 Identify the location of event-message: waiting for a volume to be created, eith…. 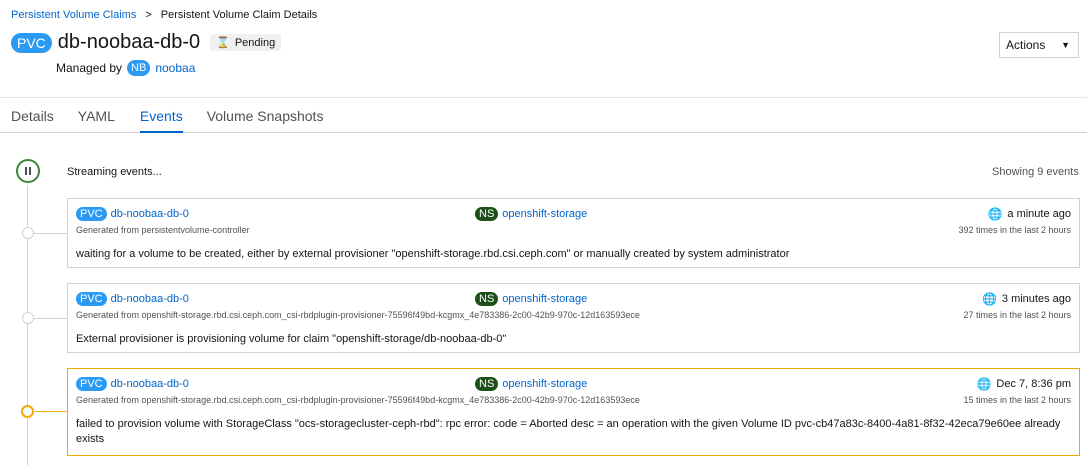
(433, 254).